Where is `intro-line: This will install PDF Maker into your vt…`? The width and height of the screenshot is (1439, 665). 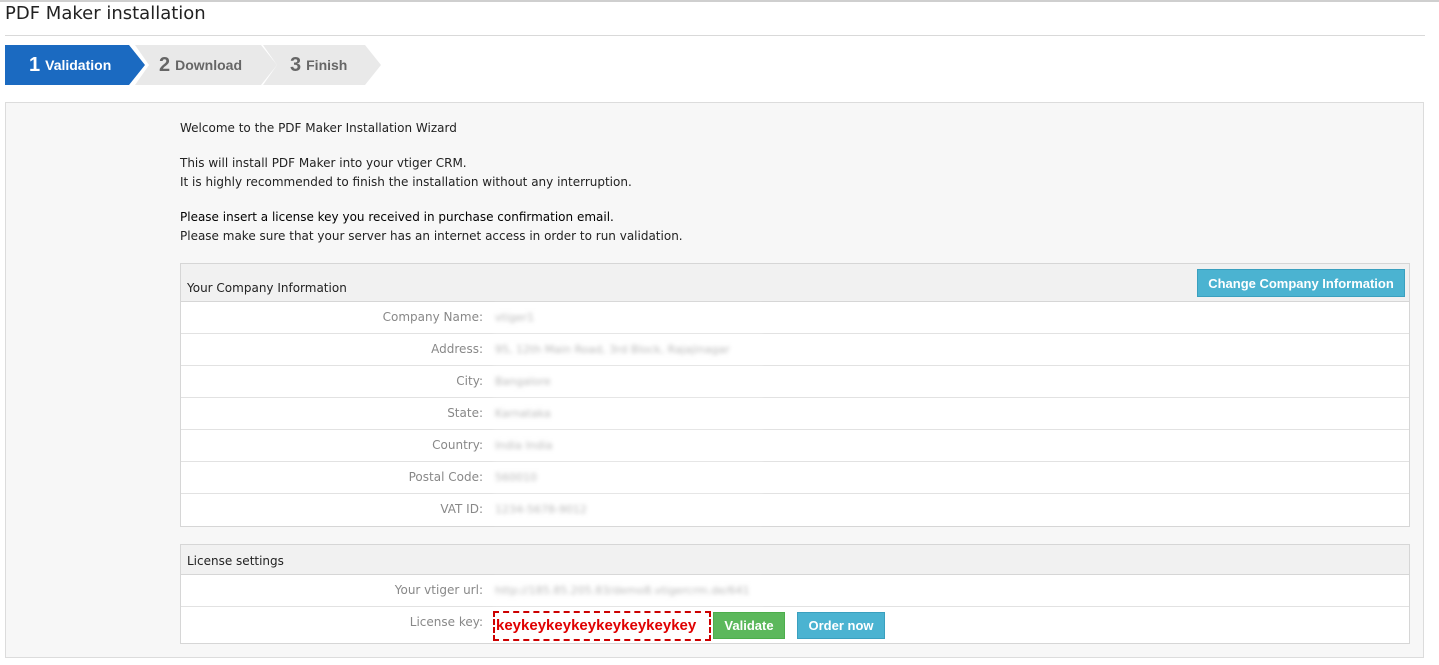
intro-line: This will install PDF Maker into your vt… is located at coordinates (323, 163).